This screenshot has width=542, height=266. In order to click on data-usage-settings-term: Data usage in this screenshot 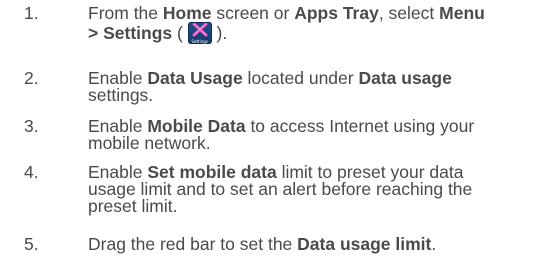, I will do `click(405, 78)`.